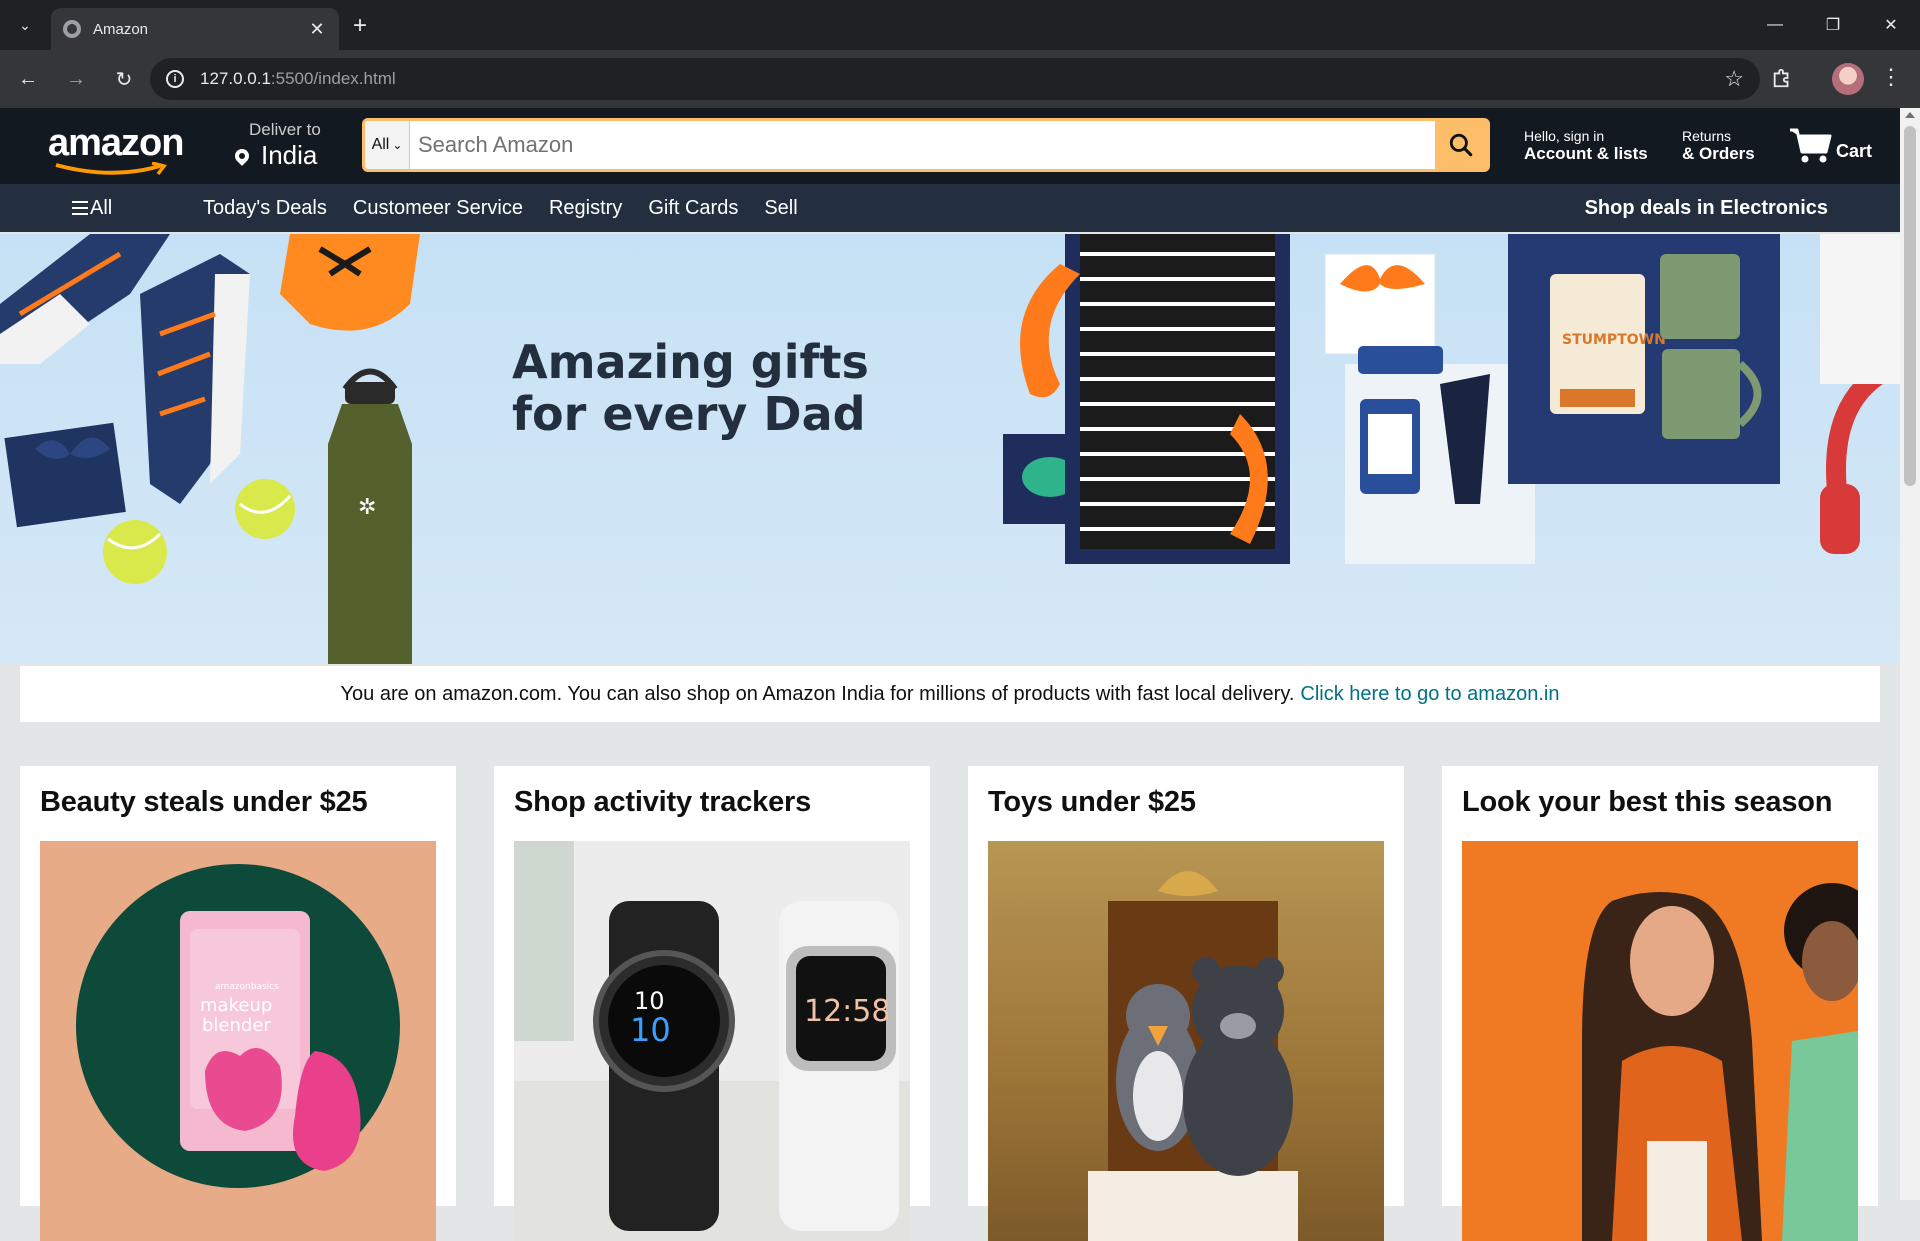 This screenshot has height=1241, width=1920. I want to click on account-lists-label: Account & lists, so click(1586, 153).